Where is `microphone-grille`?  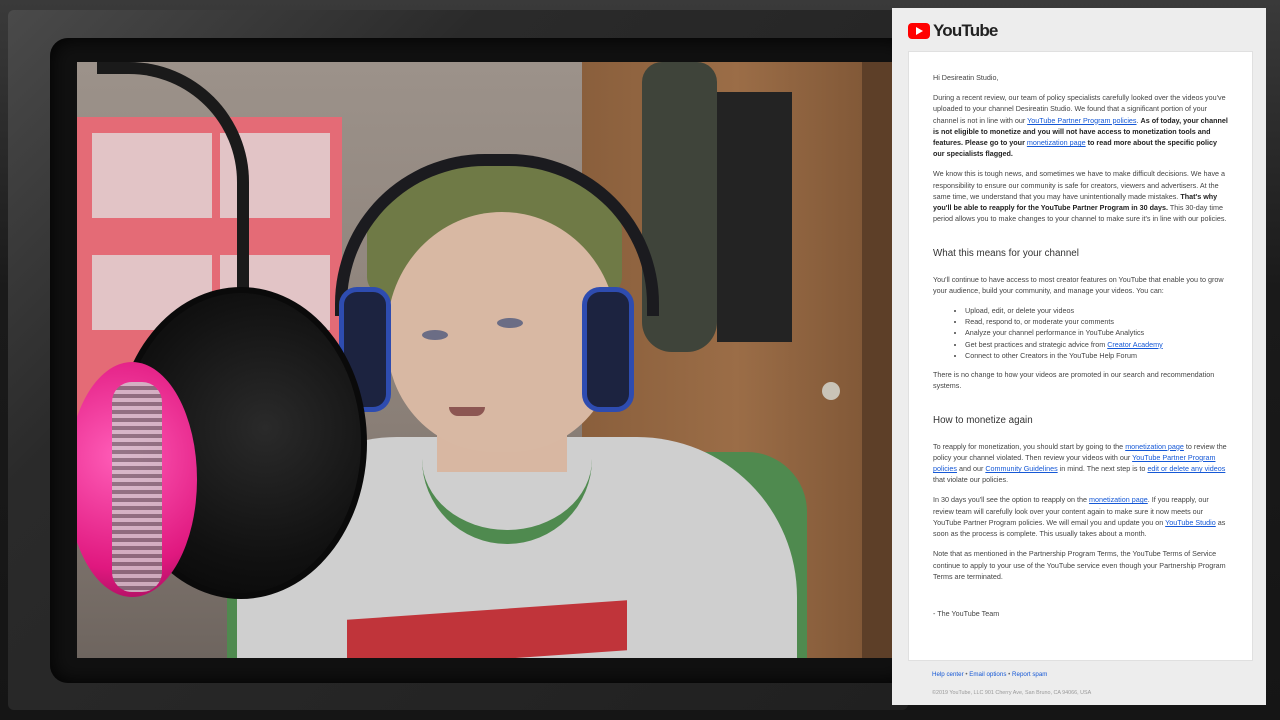
microphone-grille is located at coordinates (137, 487).